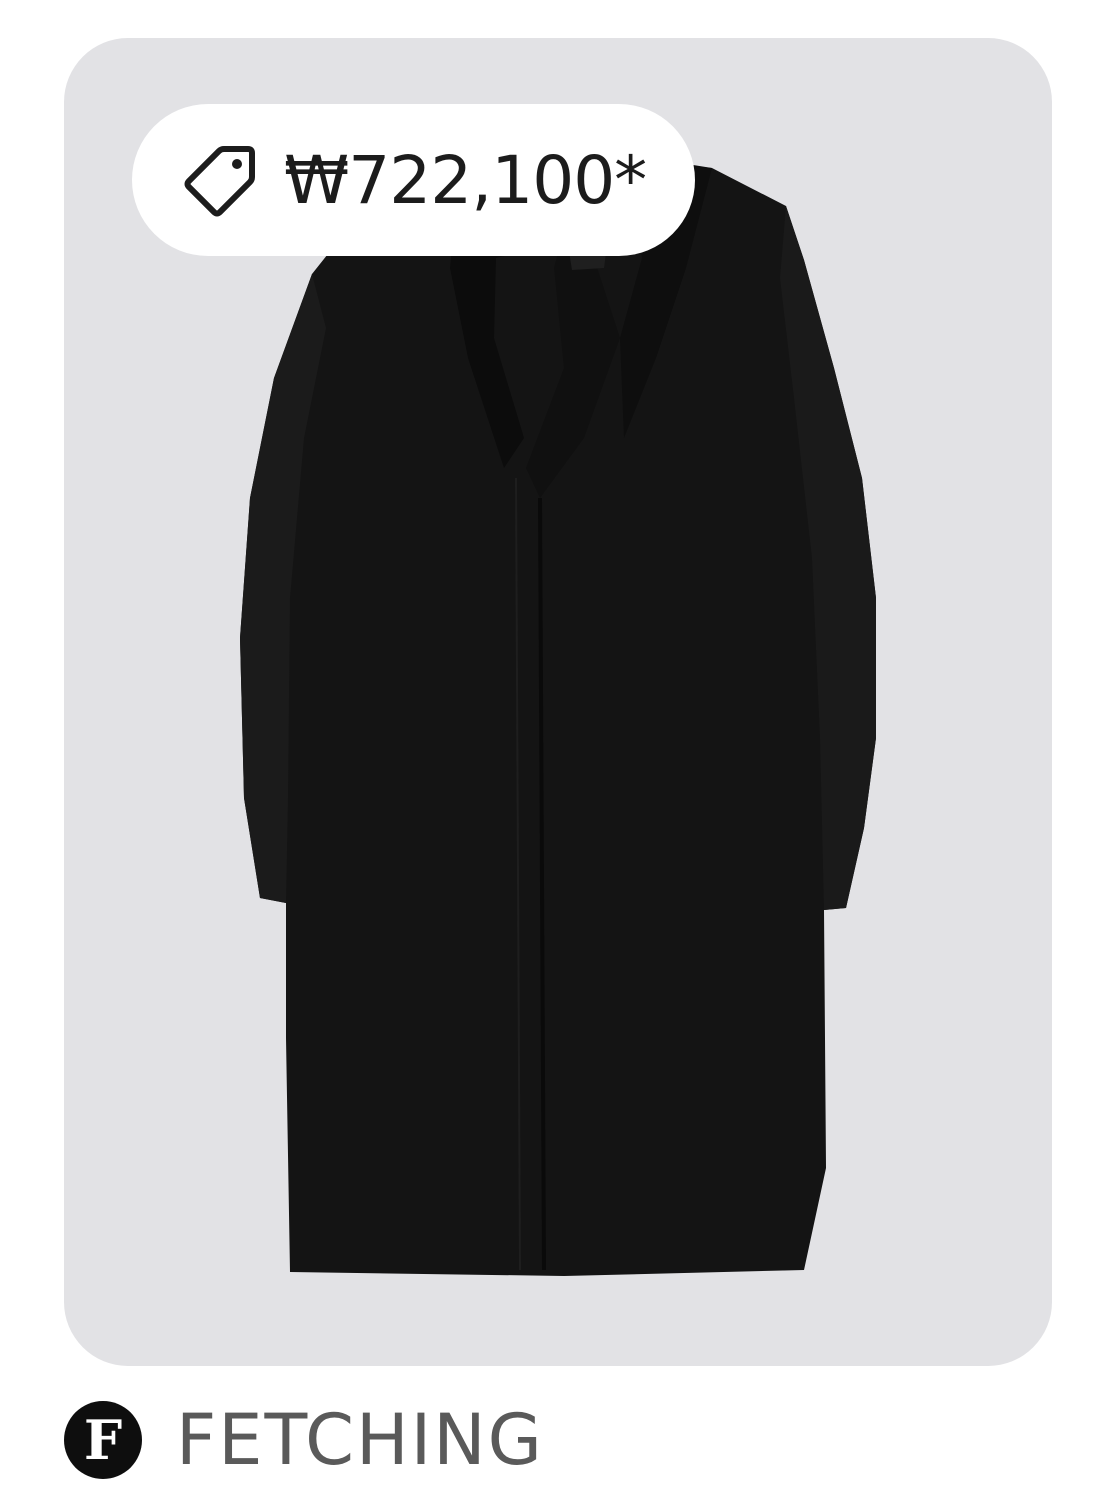 Image resolution: width=1119 pixels, height=1500 pixels. What do you see at coordinates (103, 1440) in the screenshot?
I see `merchant-logo: F` at bounding box center [103, 1440].